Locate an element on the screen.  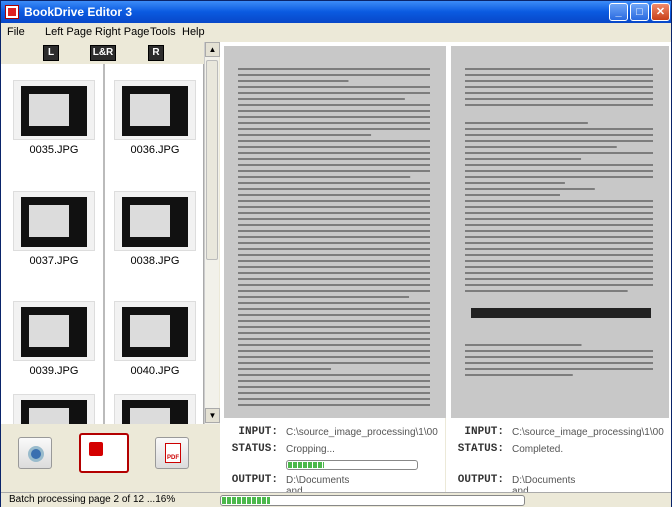
pdf-icon: PDF is located at coordinates (173, 453).